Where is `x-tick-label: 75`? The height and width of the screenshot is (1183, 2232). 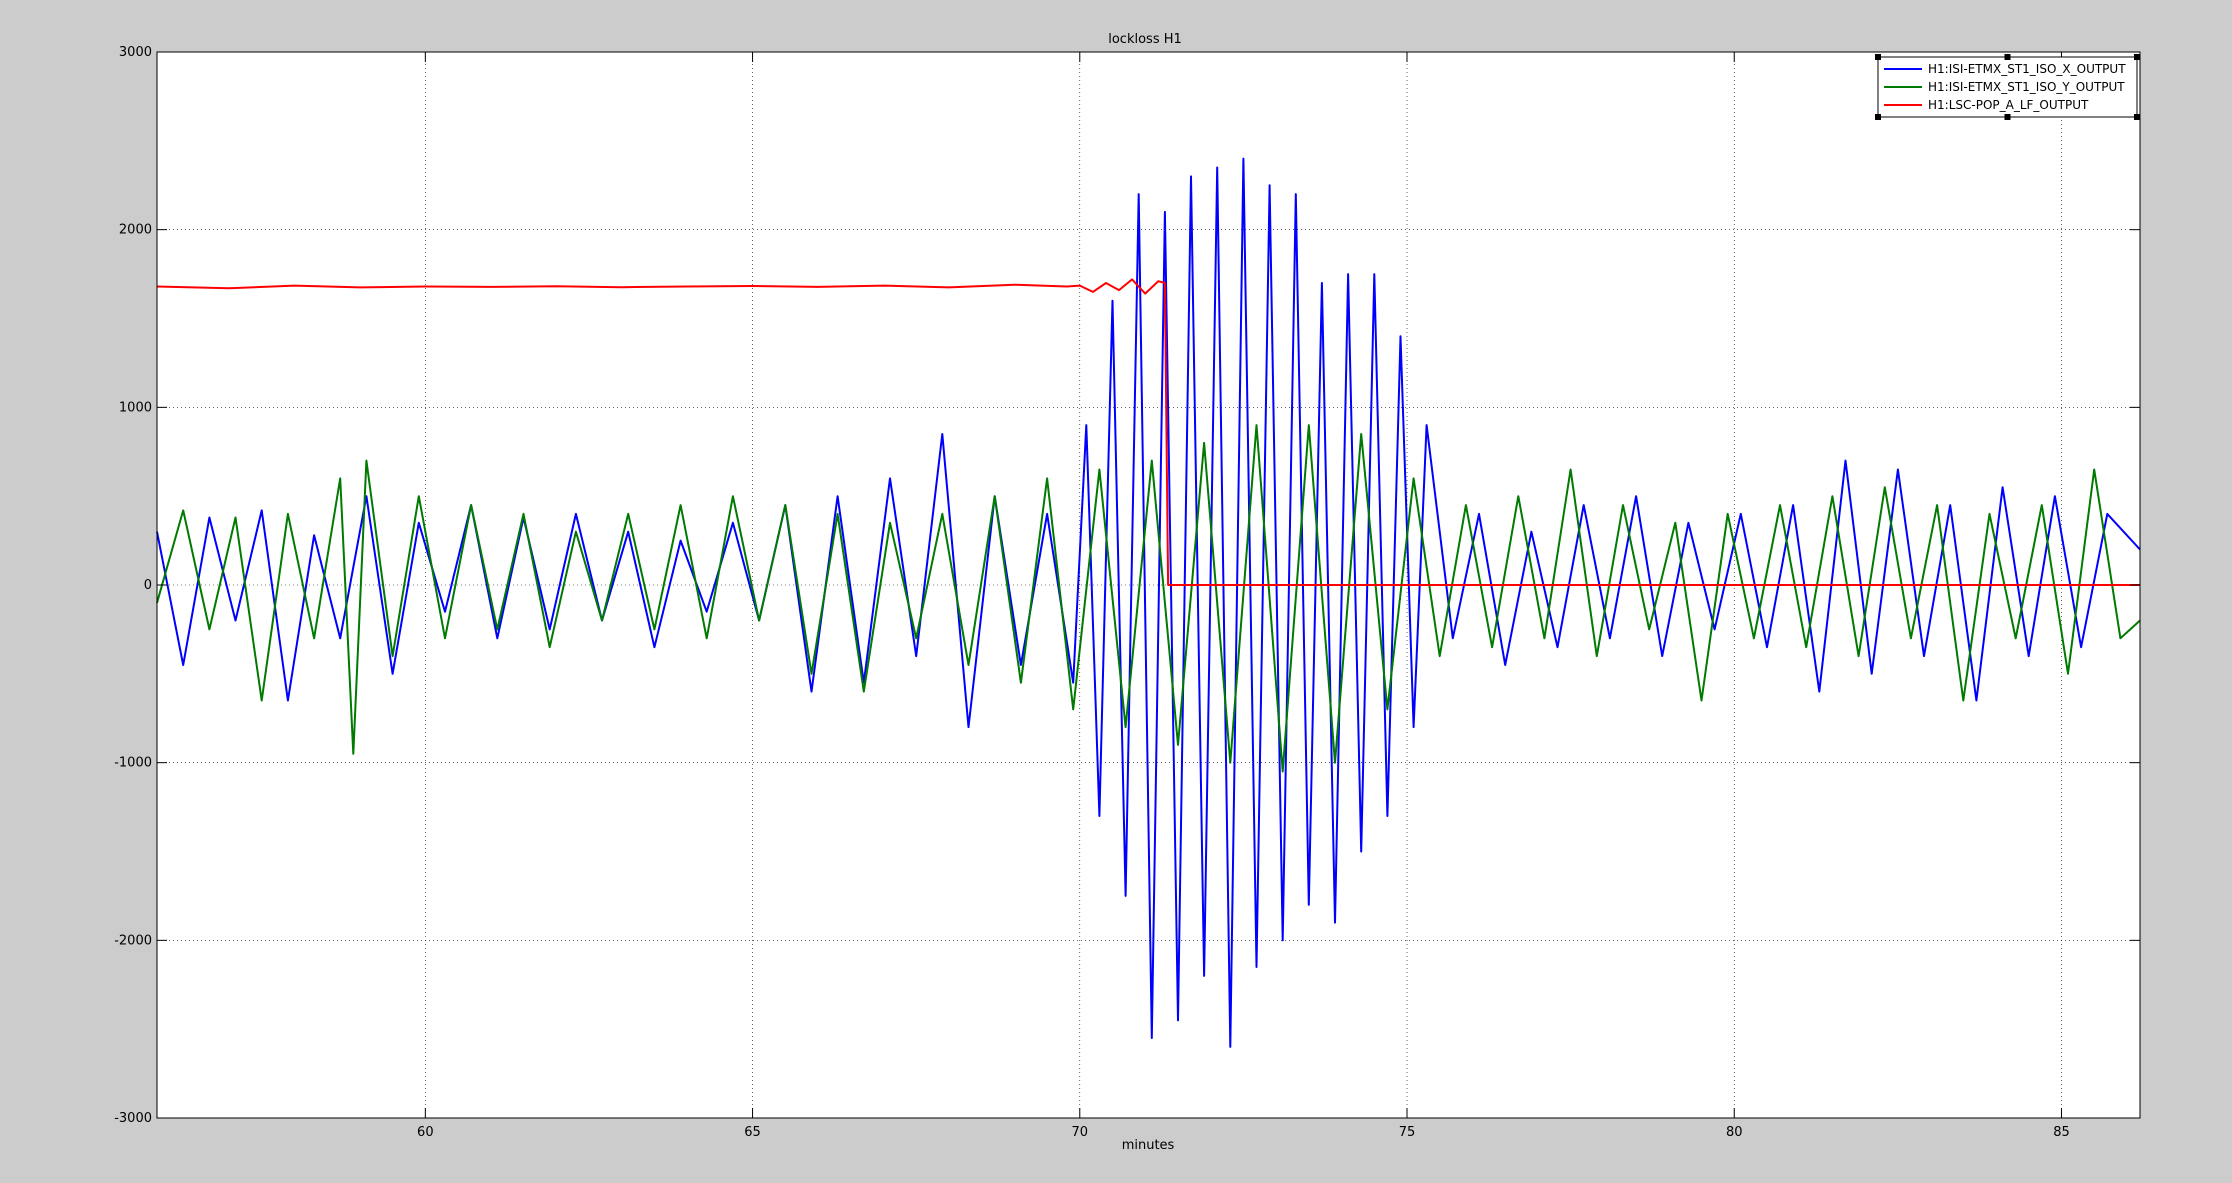 x-tick-label: 75 is located at coordinates (1407, 1132).